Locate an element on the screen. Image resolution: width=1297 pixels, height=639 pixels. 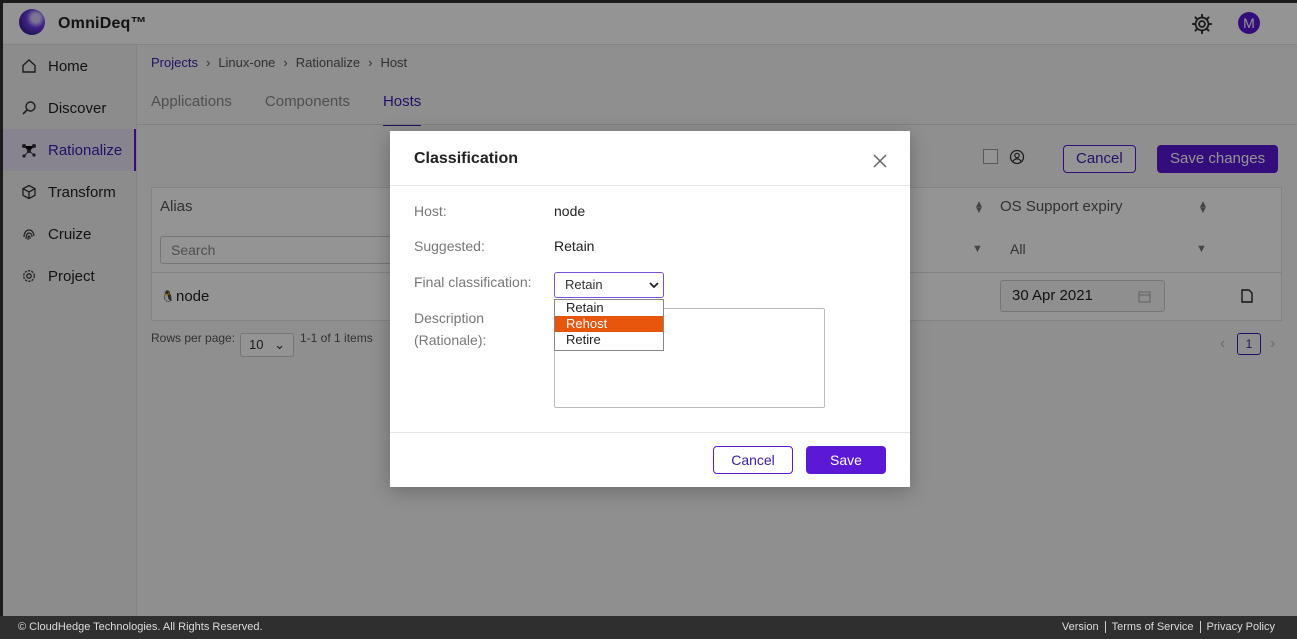
footer-link-terms: Terms of Service is located at coordinates (1152, 627).